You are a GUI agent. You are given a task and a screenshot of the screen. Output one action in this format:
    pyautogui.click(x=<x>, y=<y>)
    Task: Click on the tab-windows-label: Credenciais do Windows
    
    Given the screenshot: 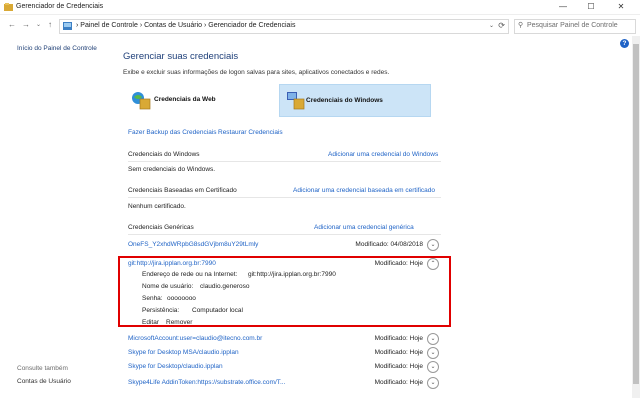 What is the action you would take?
    pyautogui.click(x=344, y=100)
    